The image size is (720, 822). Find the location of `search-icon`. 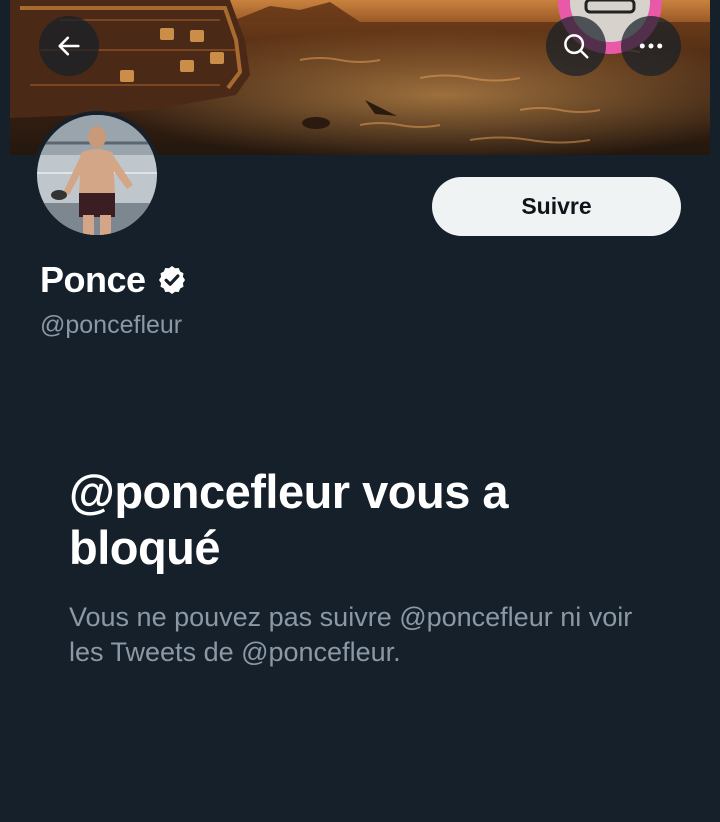

search-icon is located at coordinates (576, 46).